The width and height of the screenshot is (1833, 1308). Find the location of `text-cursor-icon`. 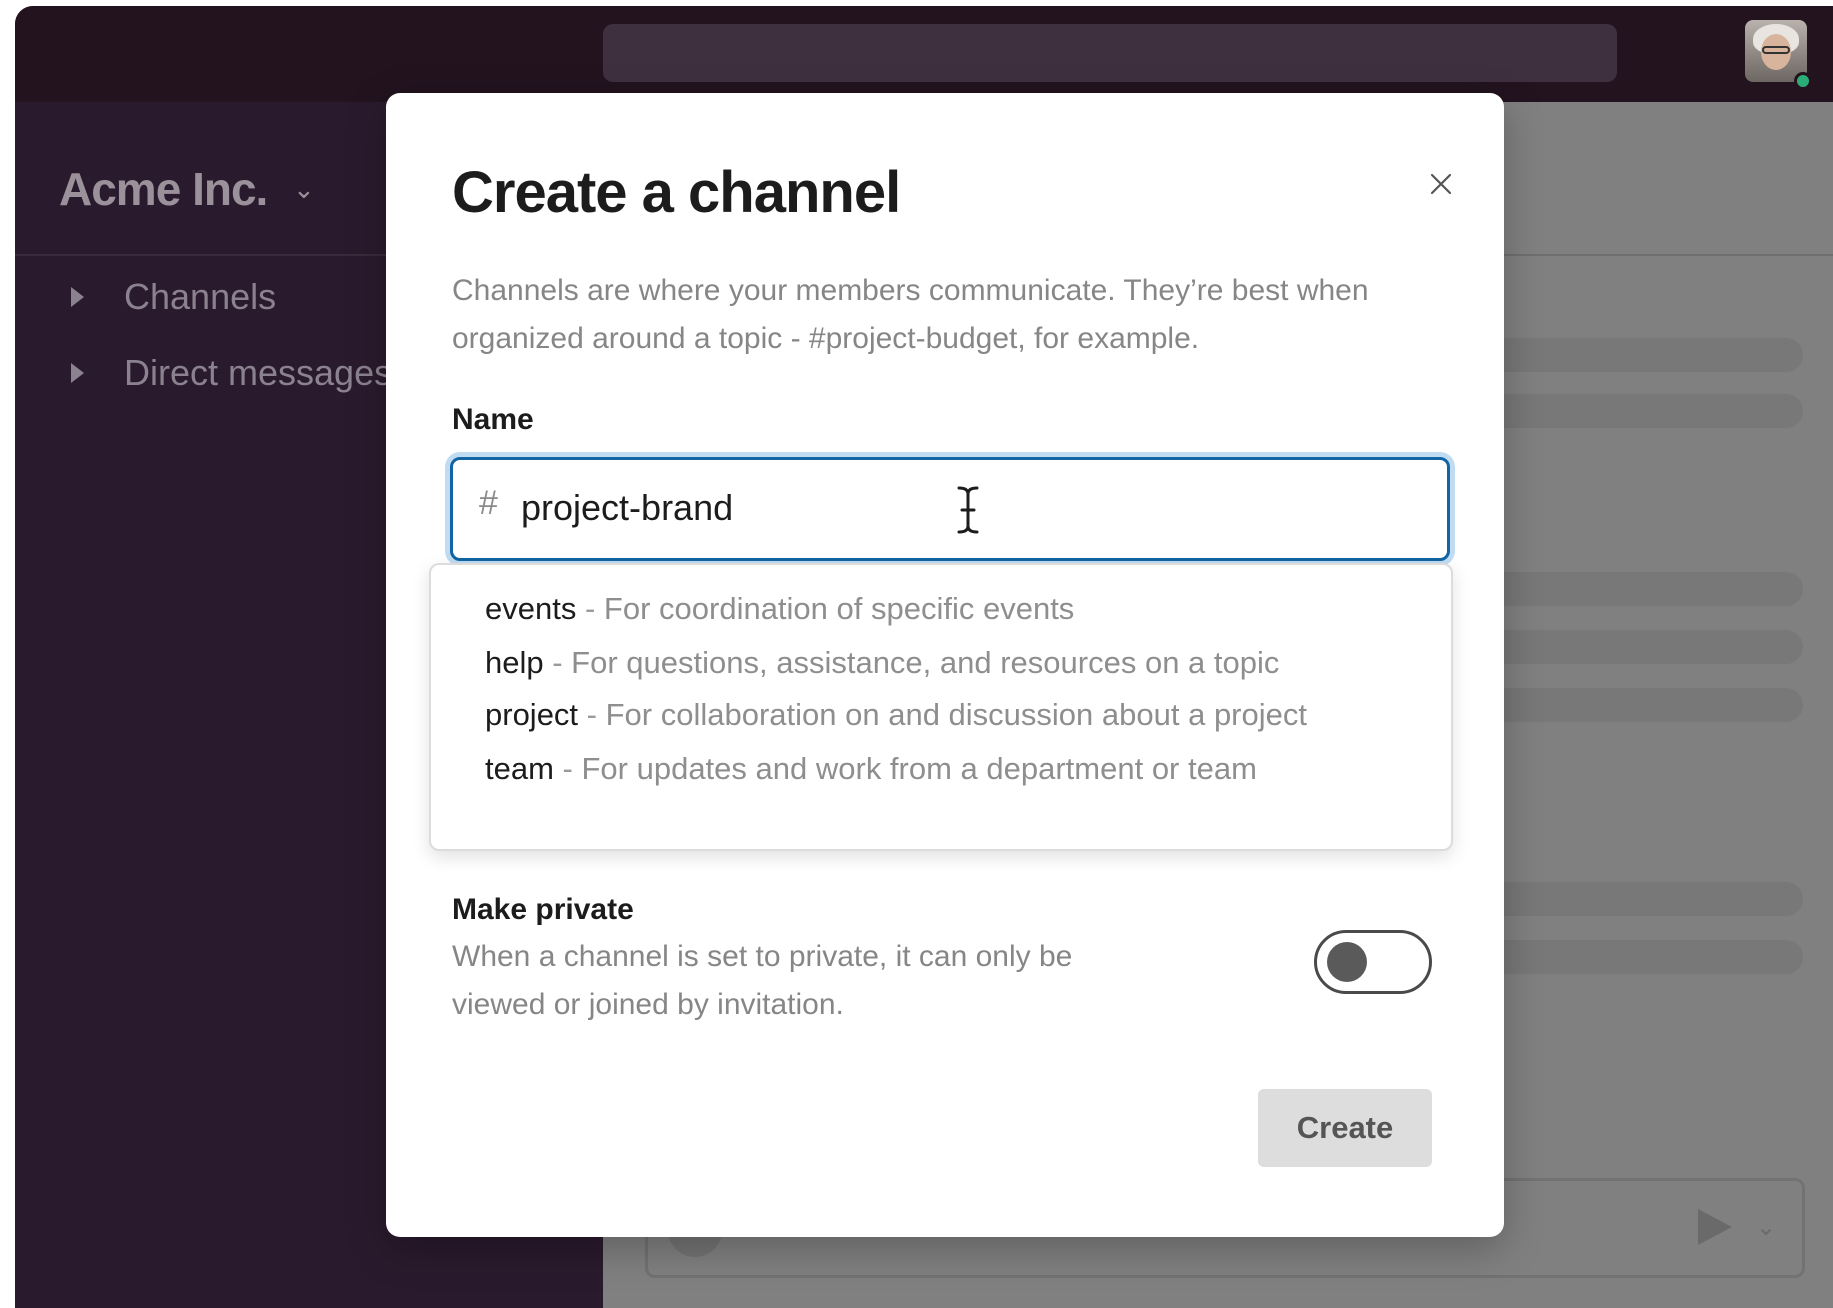

text-cursor-icon is located at coordinates (968, 510).